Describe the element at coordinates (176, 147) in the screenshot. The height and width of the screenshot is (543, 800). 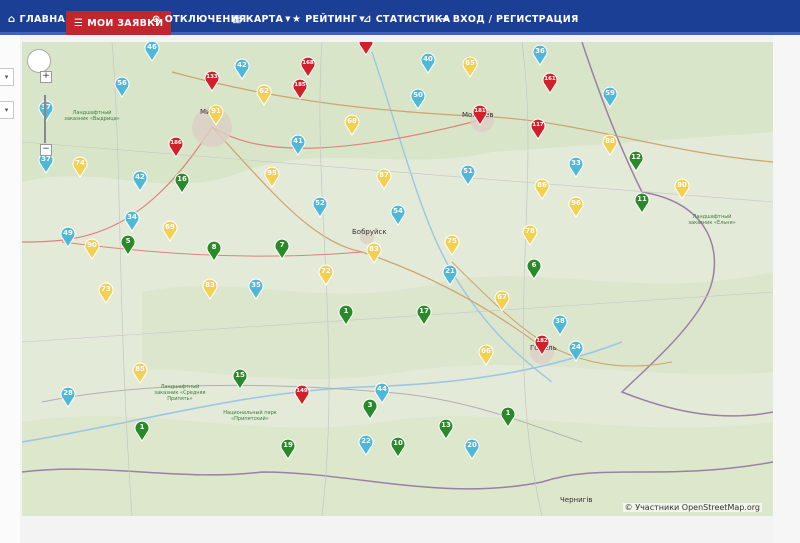
I see `map-marker-red: 186` at that location.